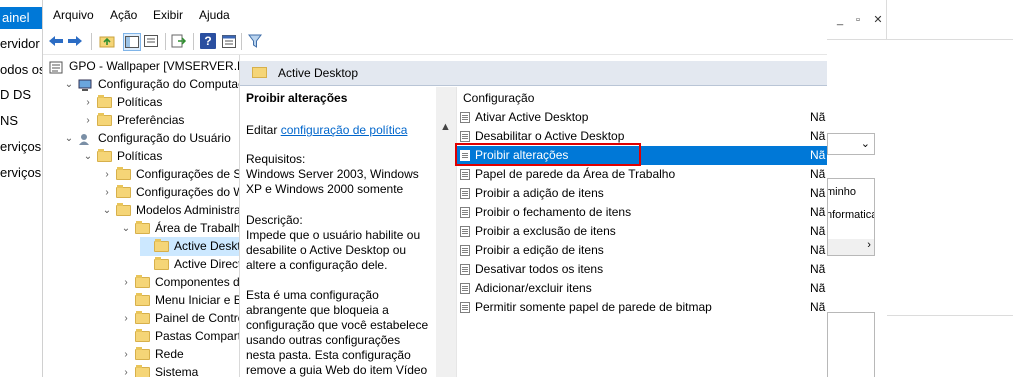  Describe the element at coordinates (168, 15) in the screenshot. I see `menu-exibir: Exibir` at that location.